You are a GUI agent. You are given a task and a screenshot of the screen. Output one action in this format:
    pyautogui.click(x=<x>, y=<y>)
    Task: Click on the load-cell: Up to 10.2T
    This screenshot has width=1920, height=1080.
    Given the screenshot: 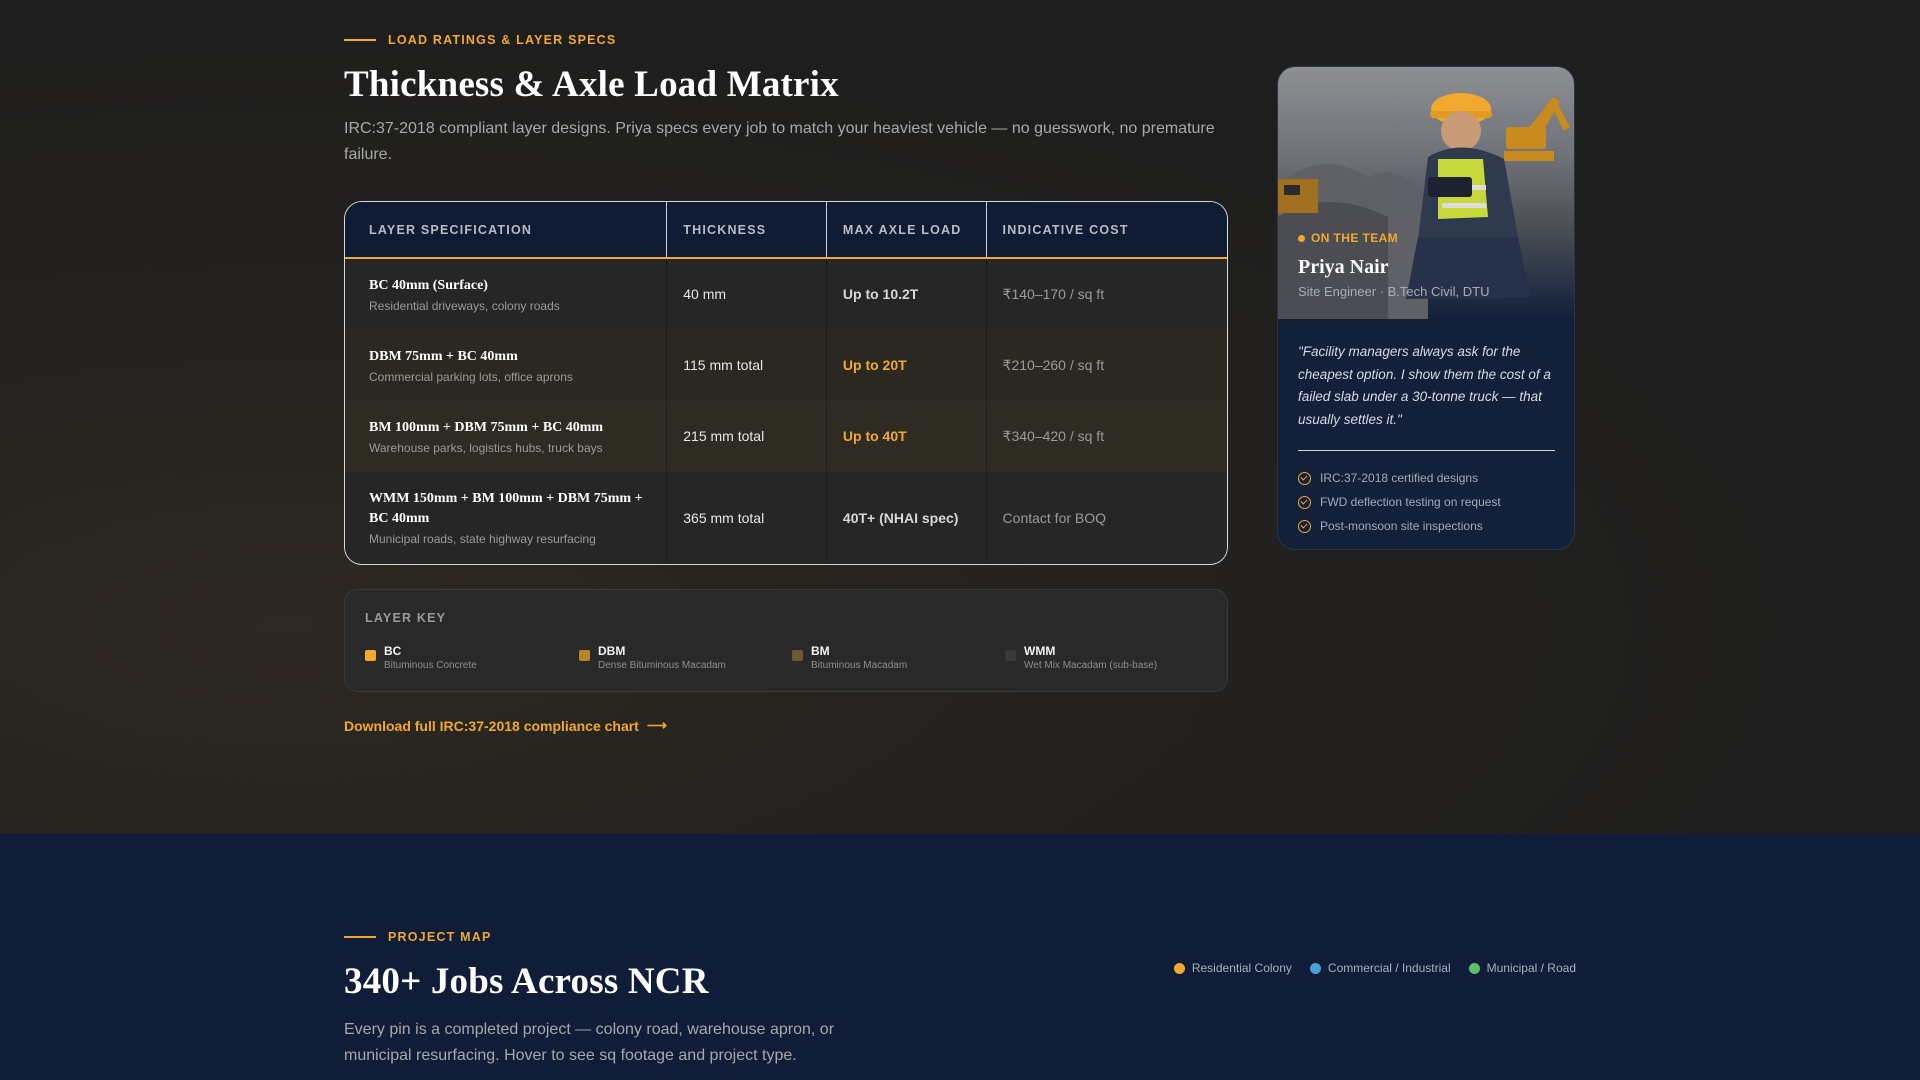 What is the action you would take?
    pyautogui.click(x=905, y=294)
    